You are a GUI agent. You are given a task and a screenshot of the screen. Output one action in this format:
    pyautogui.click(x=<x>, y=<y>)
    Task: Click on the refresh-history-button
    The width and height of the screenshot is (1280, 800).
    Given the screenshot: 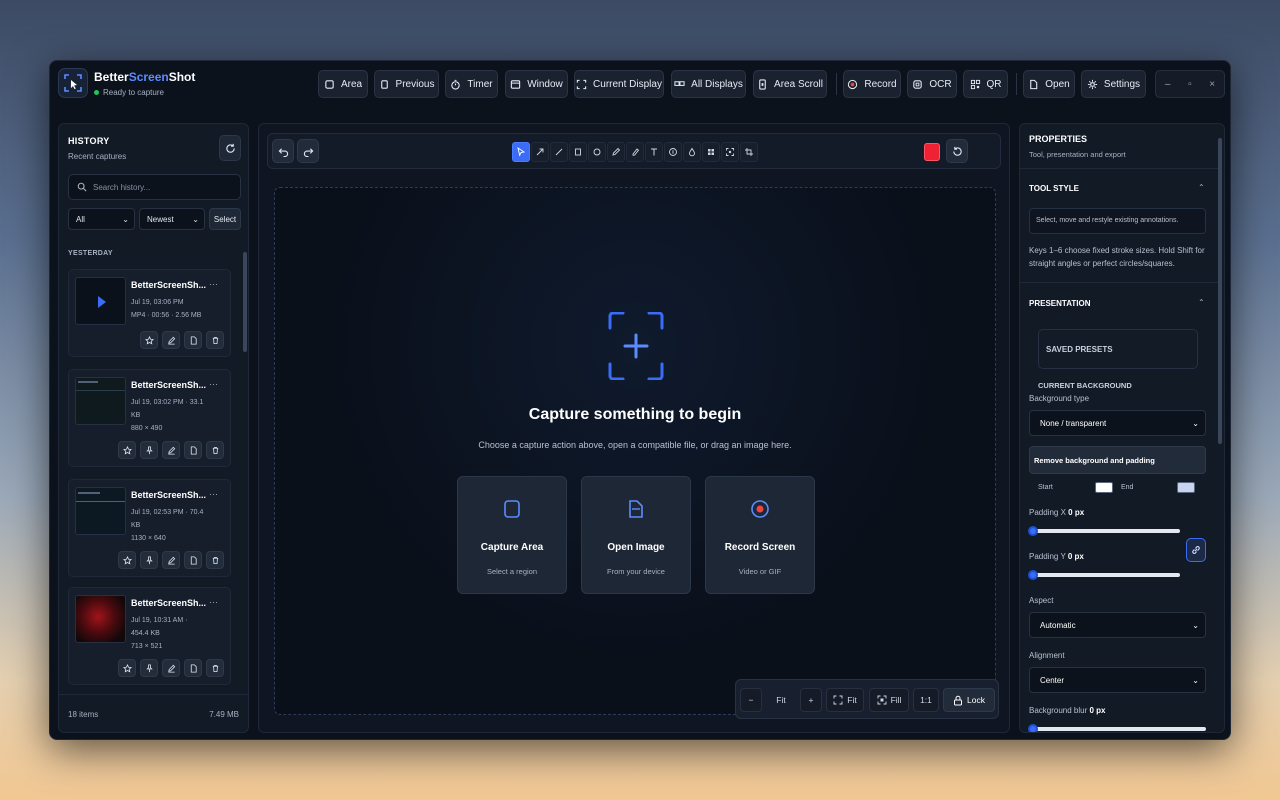 What is the action you would take?
    pyautogui.click(x=230, y=148)
    